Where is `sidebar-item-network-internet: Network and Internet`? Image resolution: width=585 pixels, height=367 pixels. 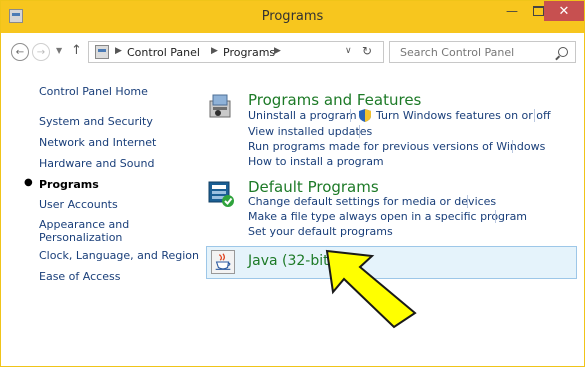
sidebar-item-network-internet: Network and Internet is located at coordinates (97, 142).